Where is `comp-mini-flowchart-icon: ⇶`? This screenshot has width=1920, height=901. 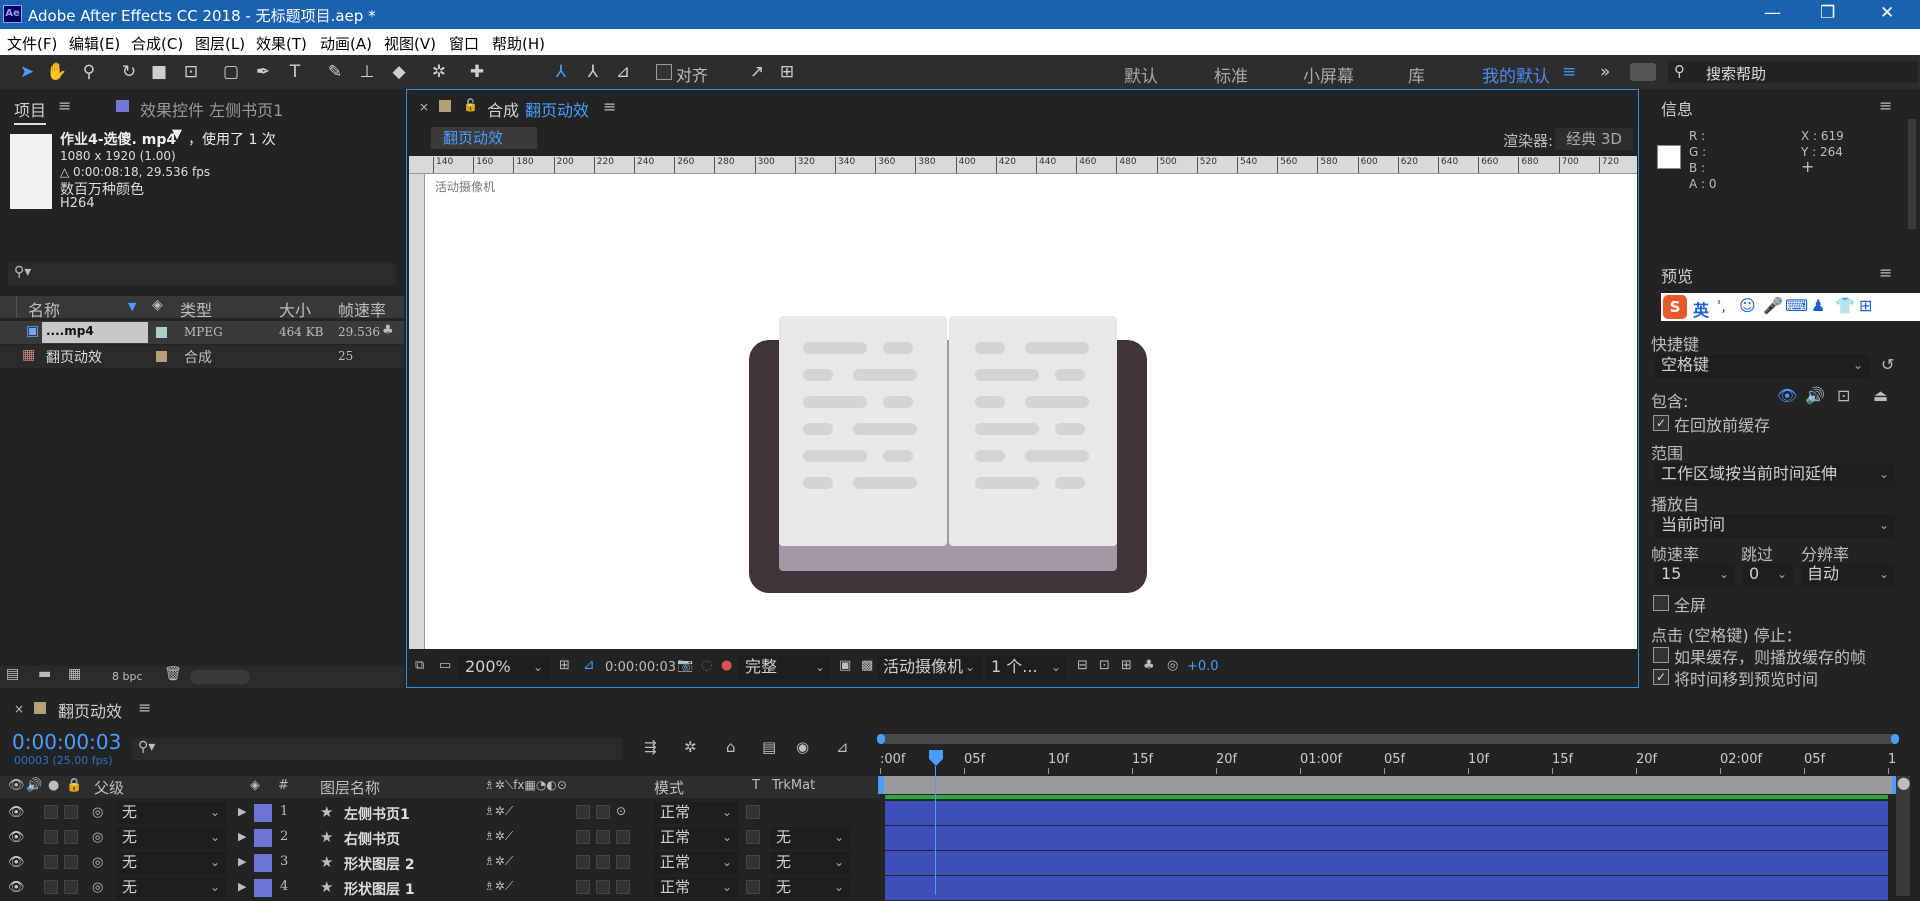
comp-mini-flowchart-icon: ⇶ is located at coordinates (650, 747).